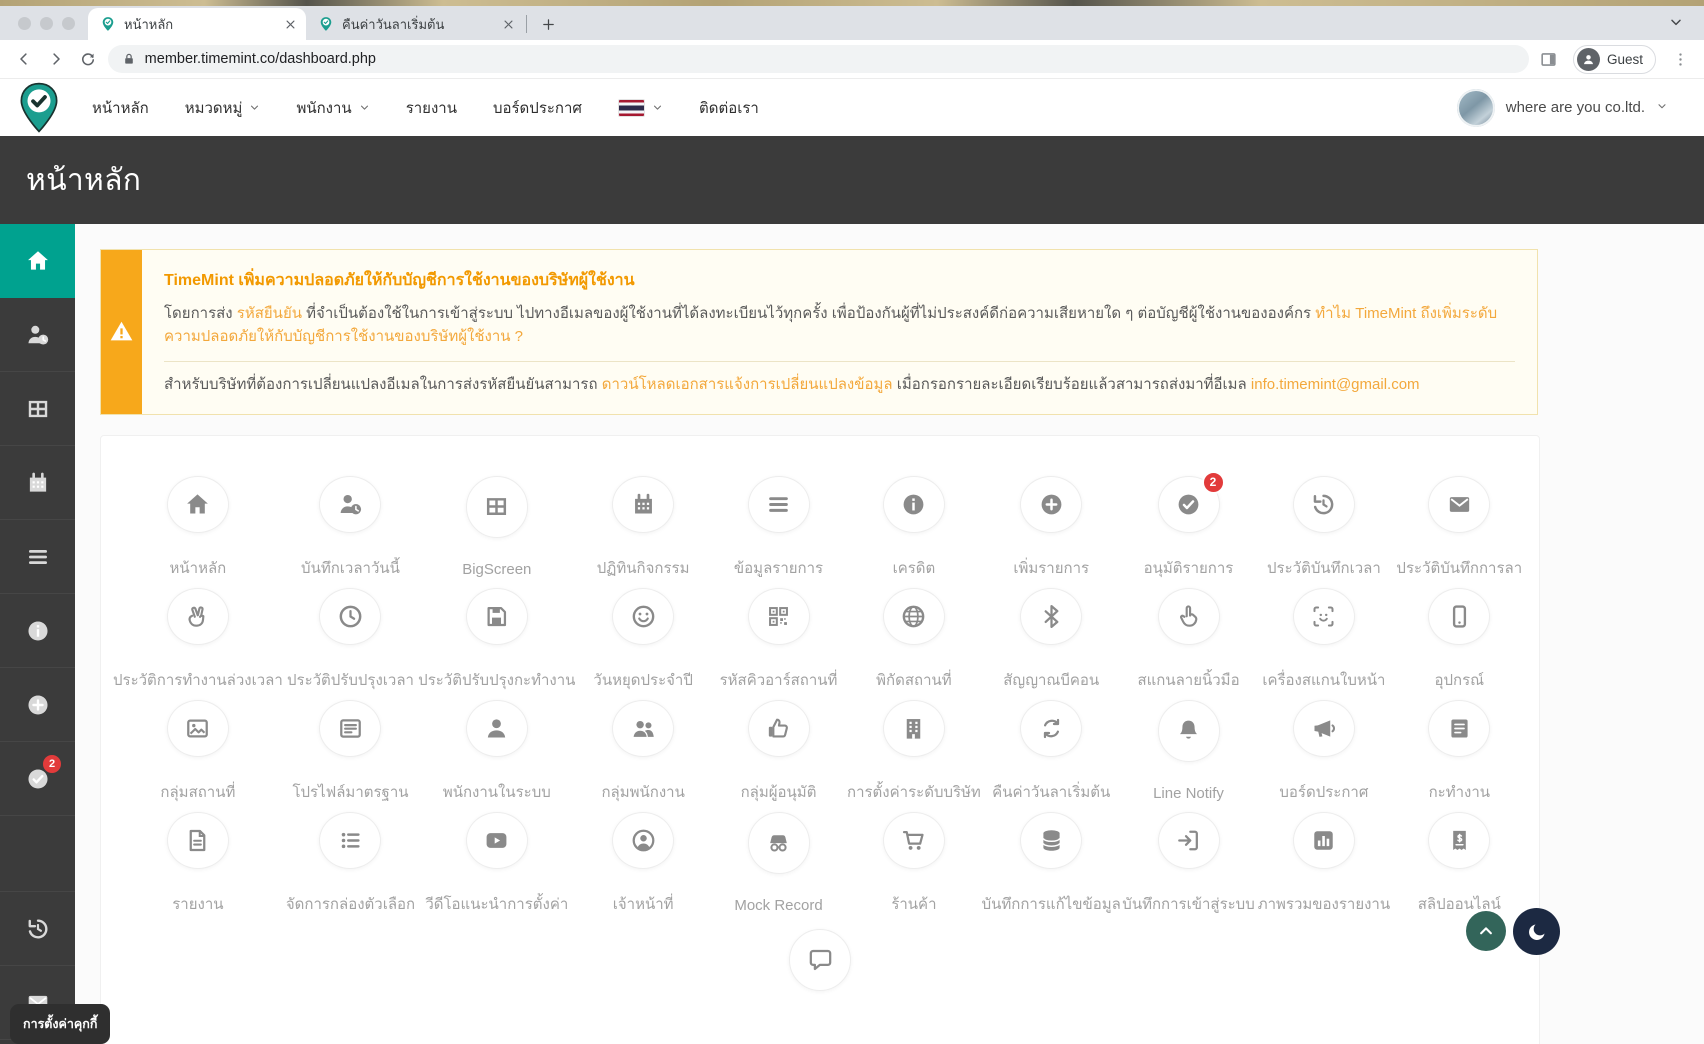 The image size is (1704, 1044). I want to click on grid-item: ประวัติปรับปรุงเวลา, so click(350, 639).